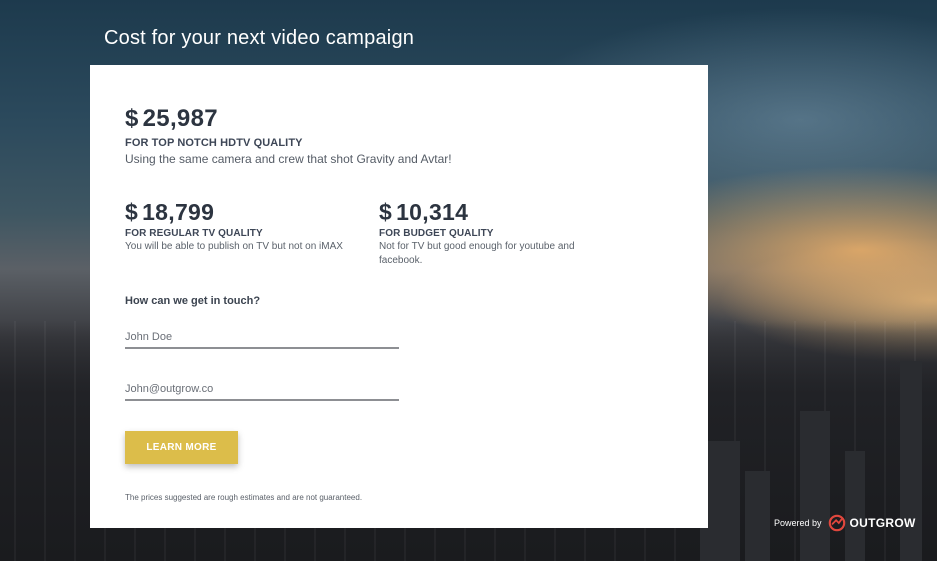 The width and height of the screenshot is (937, 561). Describe the element at coordinates (798, 523) in the screenshot. I see `powered-by-label: Powered by` at that location.